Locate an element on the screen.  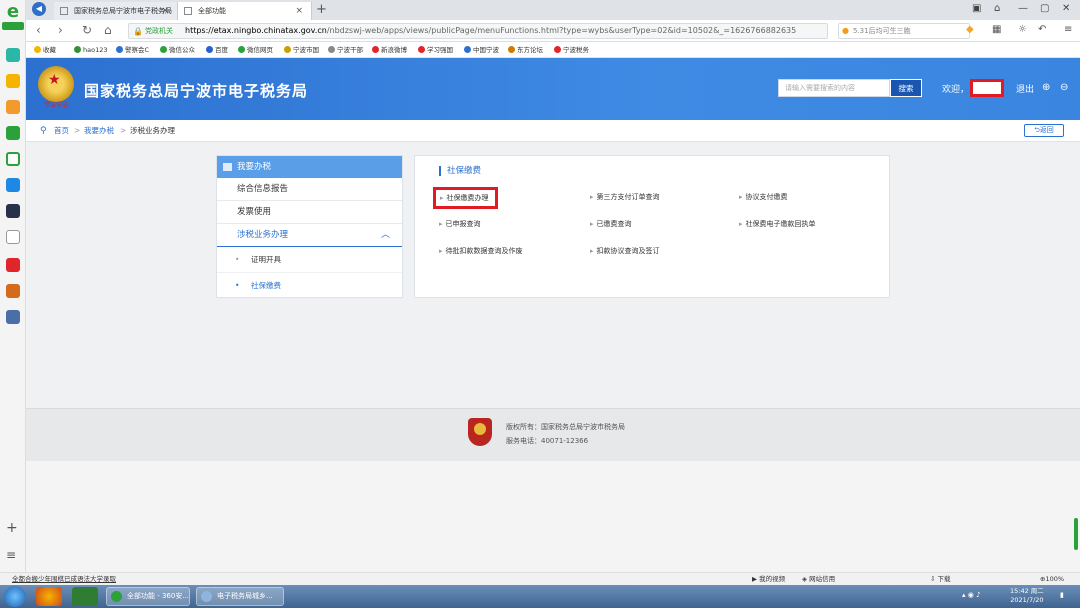
home-icon: ⌂ is located at coordinates (108, 30).